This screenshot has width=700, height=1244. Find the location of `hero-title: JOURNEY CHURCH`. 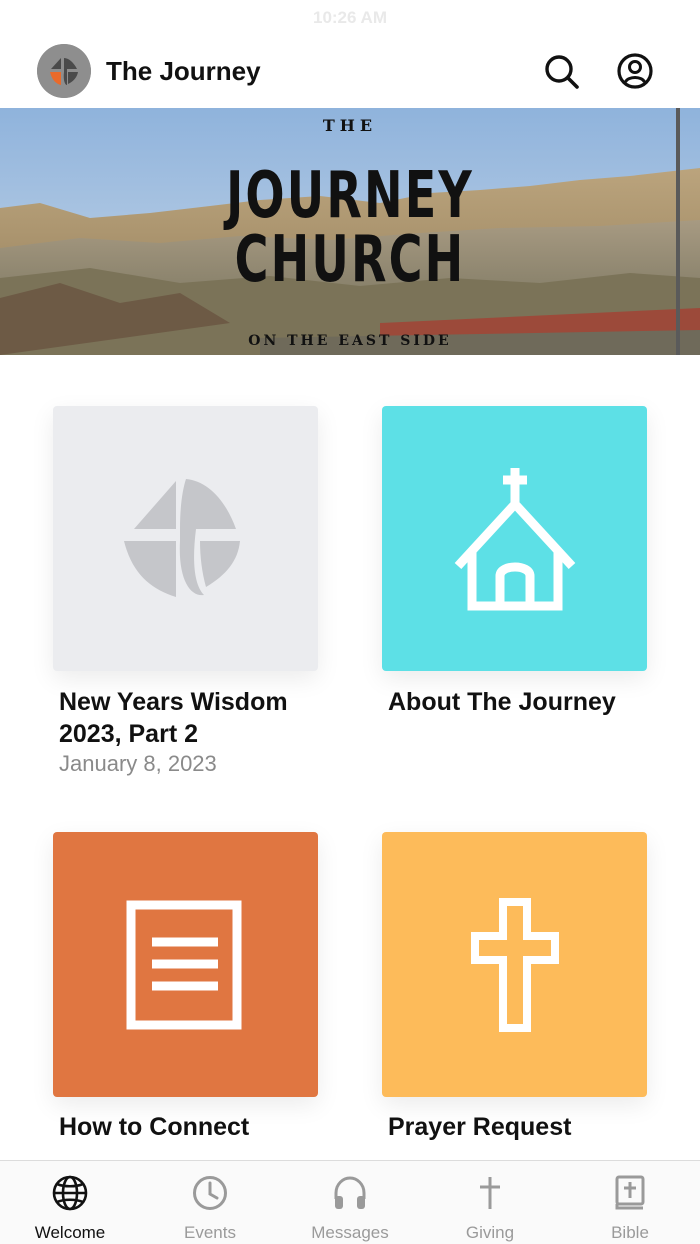

hero-title: JOURNEY CHURCH is located at coordinates (350, 228).